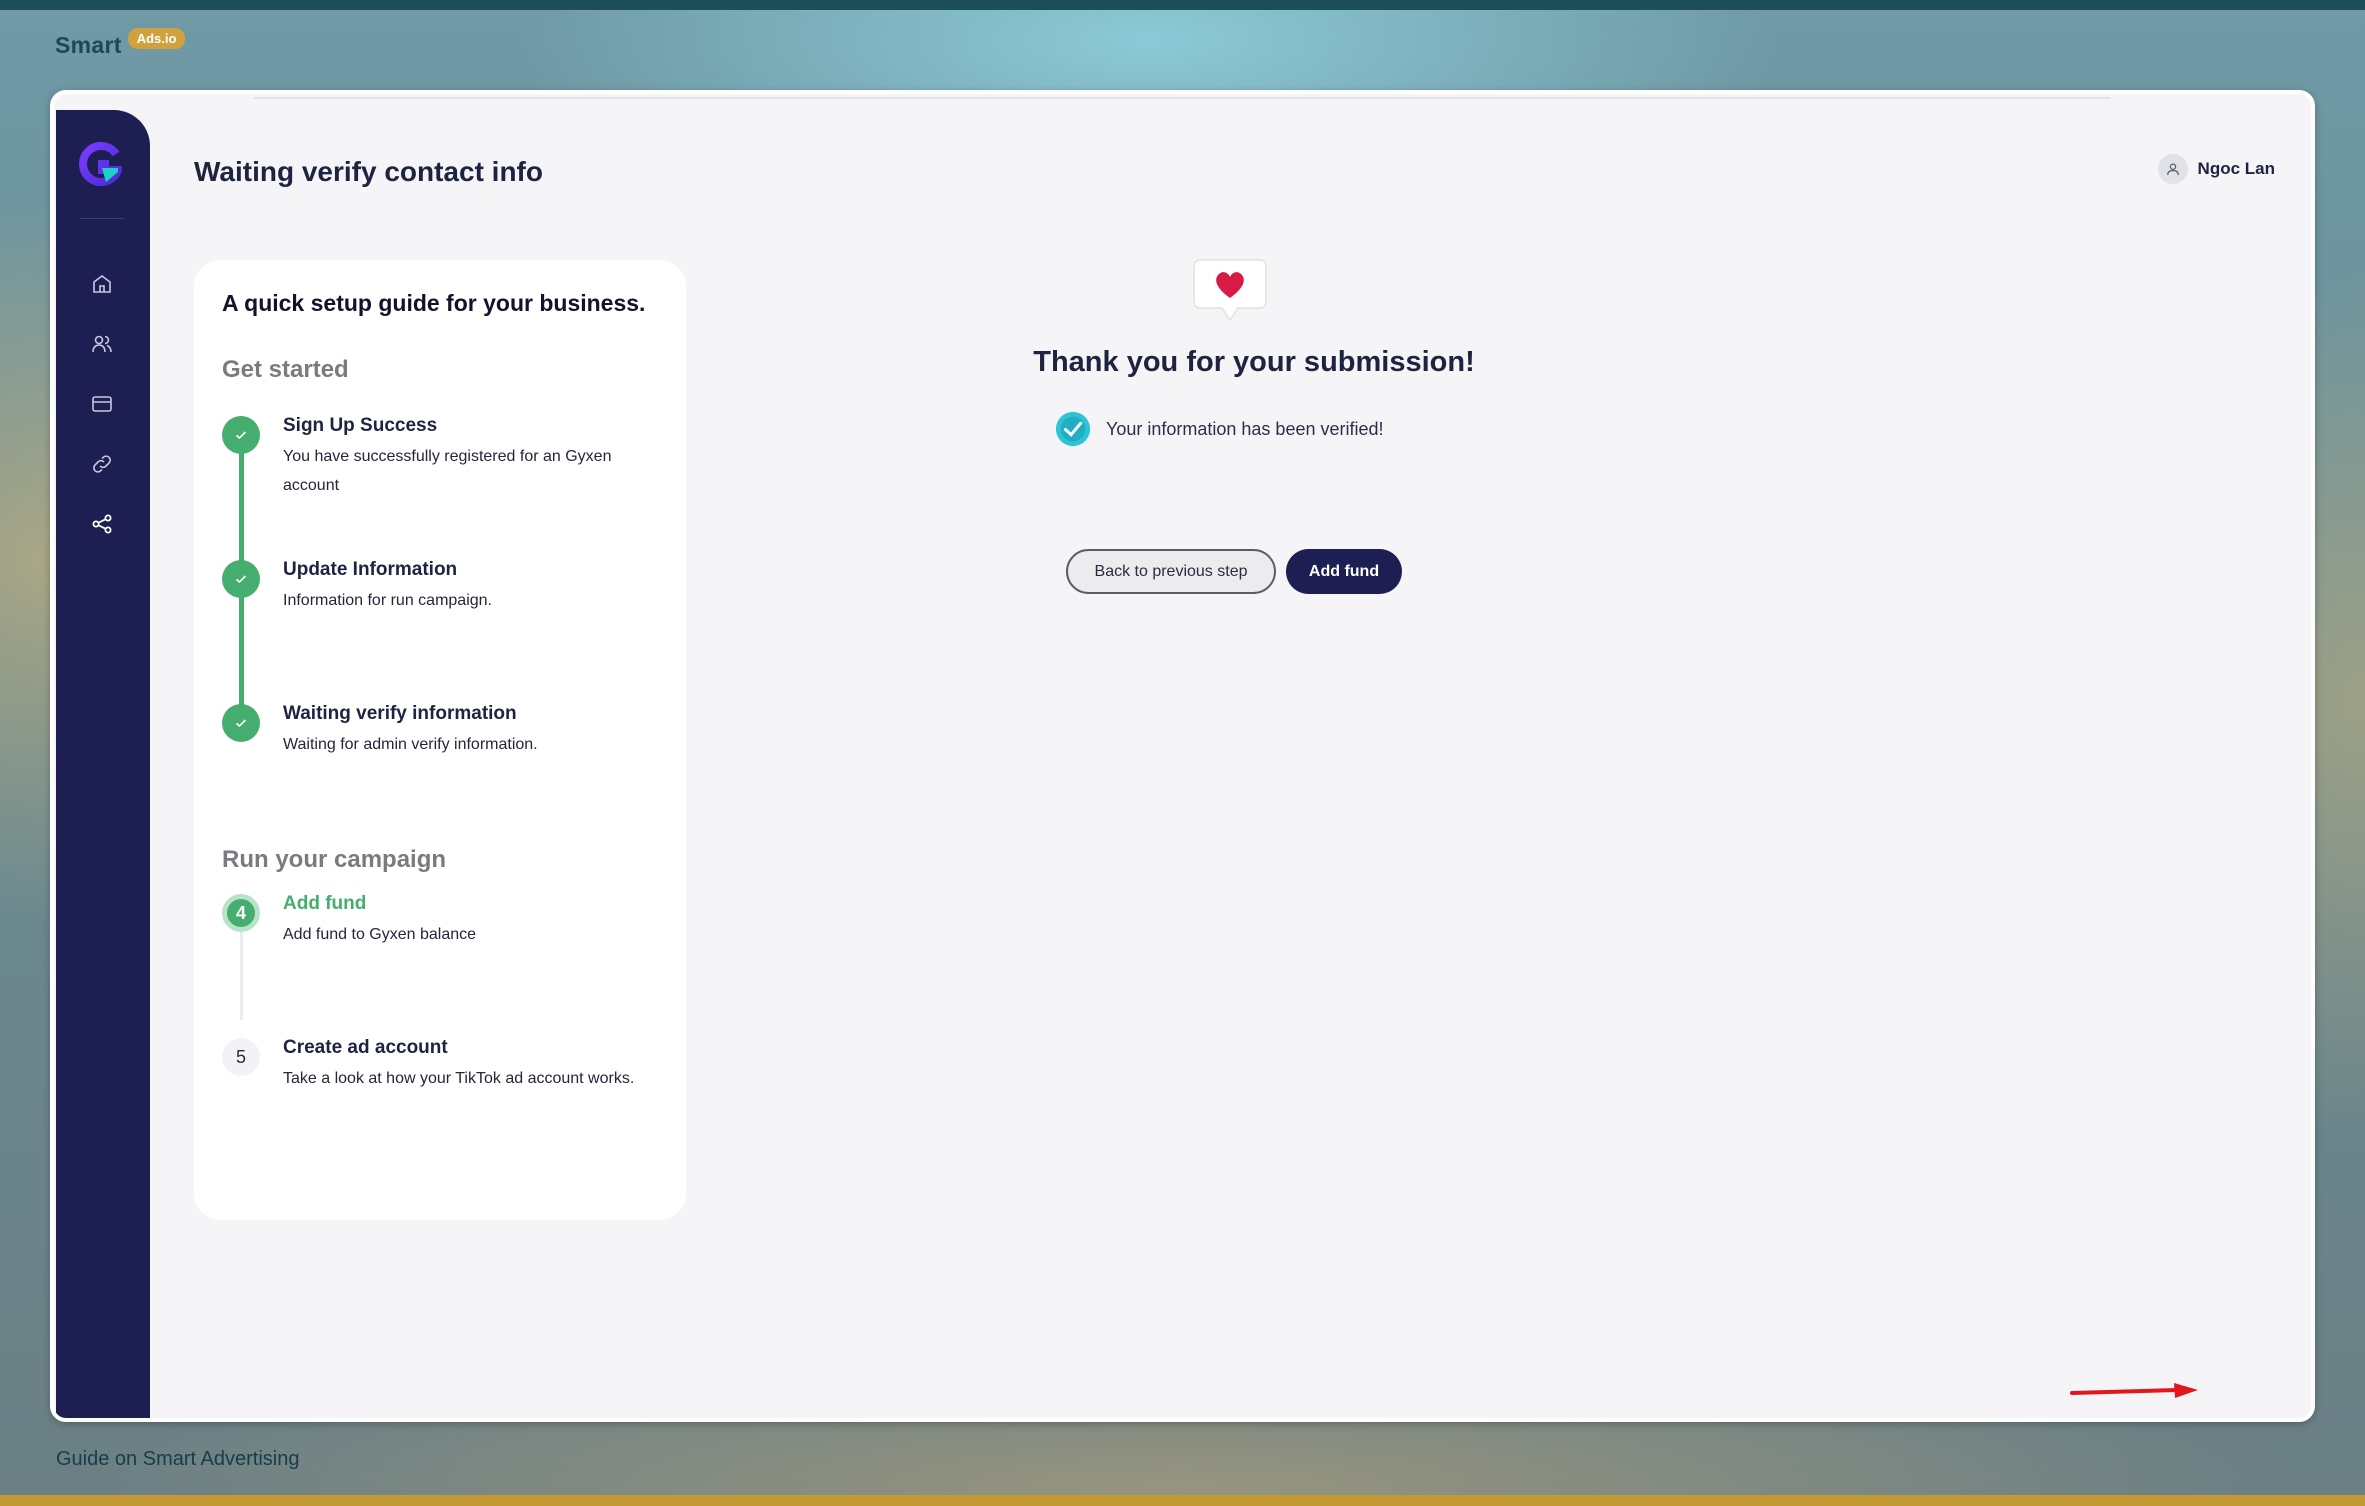 This screenshot has height=1506, width=2365. What do you see at coordinates (102, 218) in the screenshot?
I see `sidebar-divider` at bounding box center [102, 218].